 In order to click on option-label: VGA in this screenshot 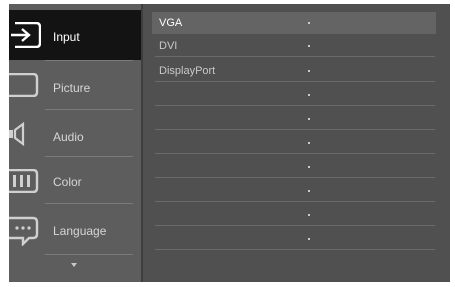, I will do `click(171, 23)`.